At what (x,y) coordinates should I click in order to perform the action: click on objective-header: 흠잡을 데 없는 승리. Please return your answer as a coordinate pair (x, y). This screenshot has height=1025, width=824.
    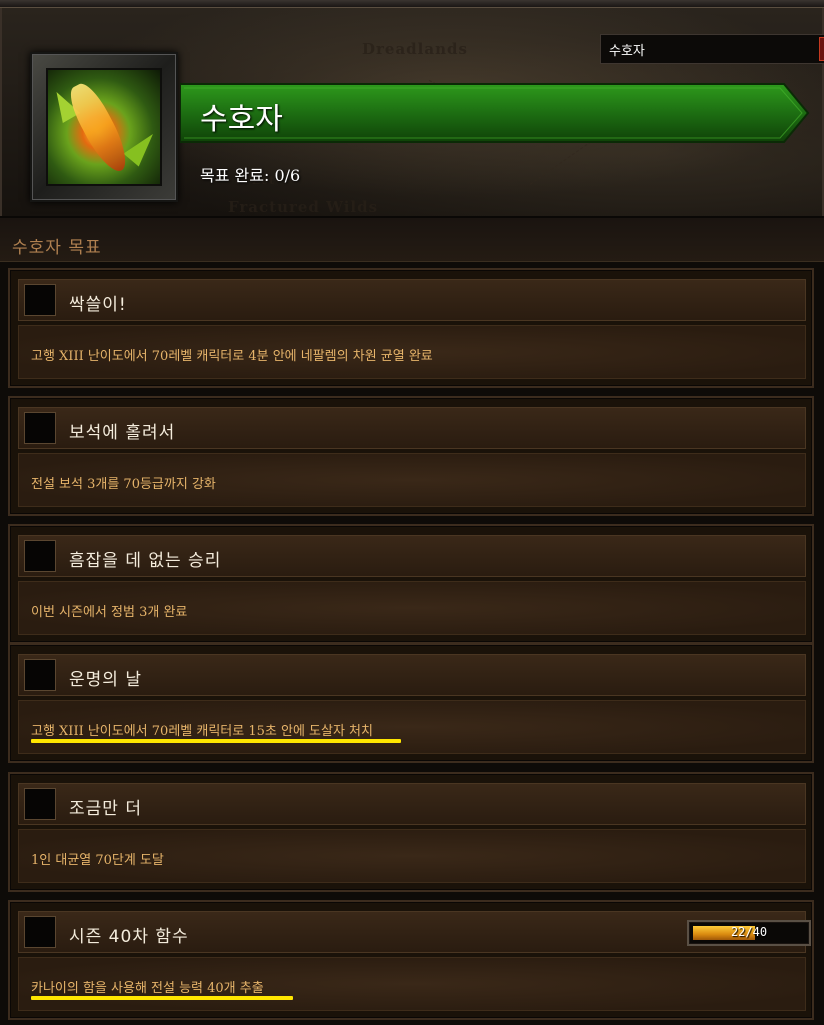
    Looking at the image, I should click on (412, 556).